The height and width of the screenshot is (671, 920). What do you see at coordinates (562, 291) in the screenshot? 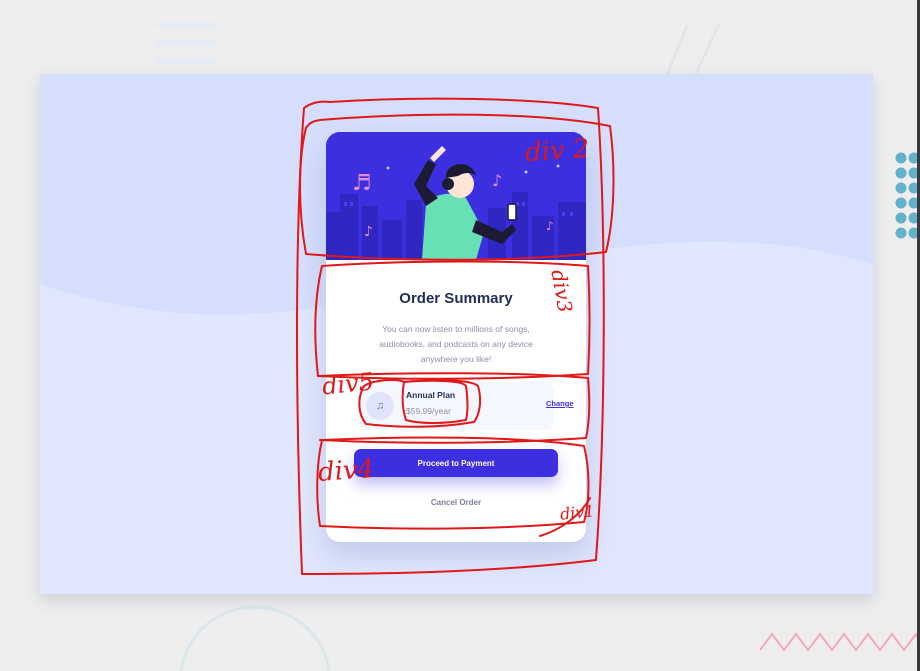
I see `annotation-label-content: div3` at bounding box center [562, 291].